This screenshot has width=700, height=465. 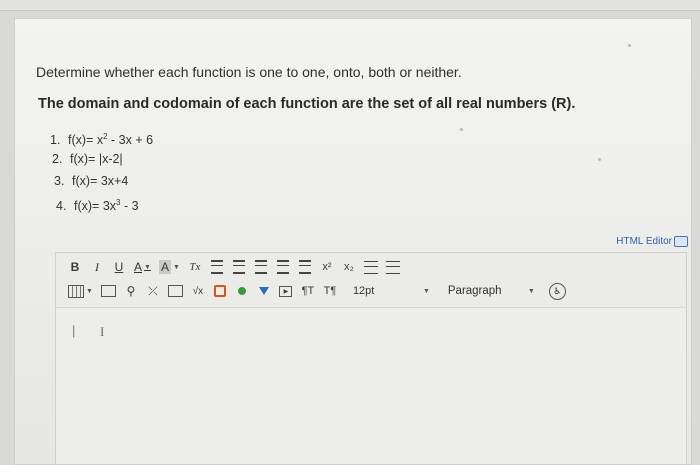 I want to click on list-item: 2. f(x)= |x-2|, so click(x=87, y=159).